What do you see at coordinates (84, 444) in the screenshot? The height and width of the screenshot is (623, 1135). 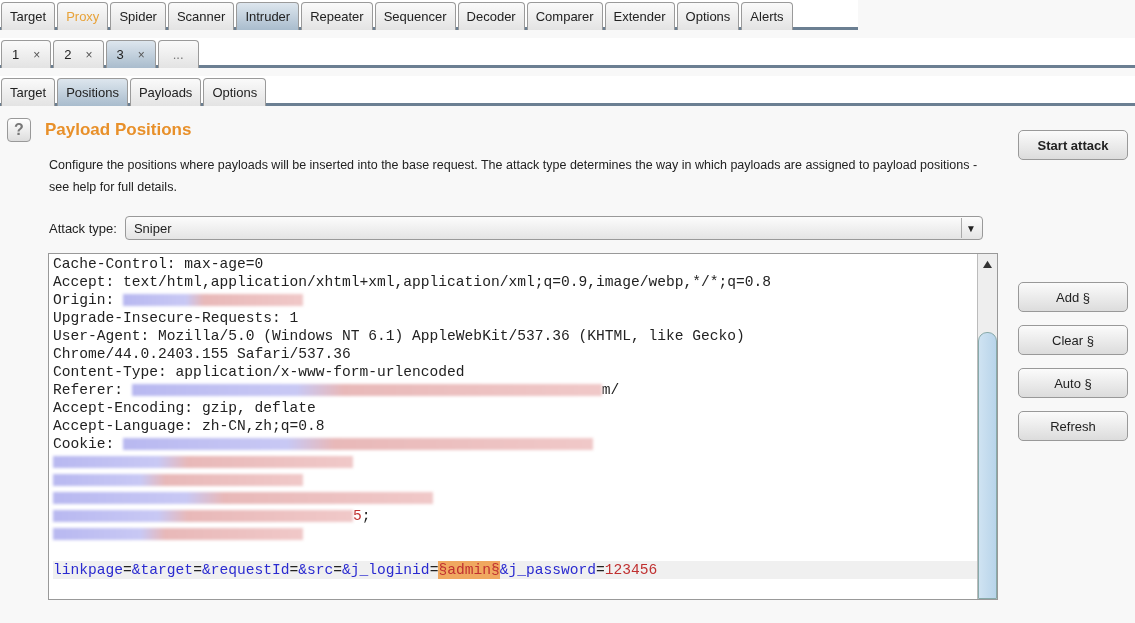 I see `request-text: Cookie:` at bounding box center [84, 444].